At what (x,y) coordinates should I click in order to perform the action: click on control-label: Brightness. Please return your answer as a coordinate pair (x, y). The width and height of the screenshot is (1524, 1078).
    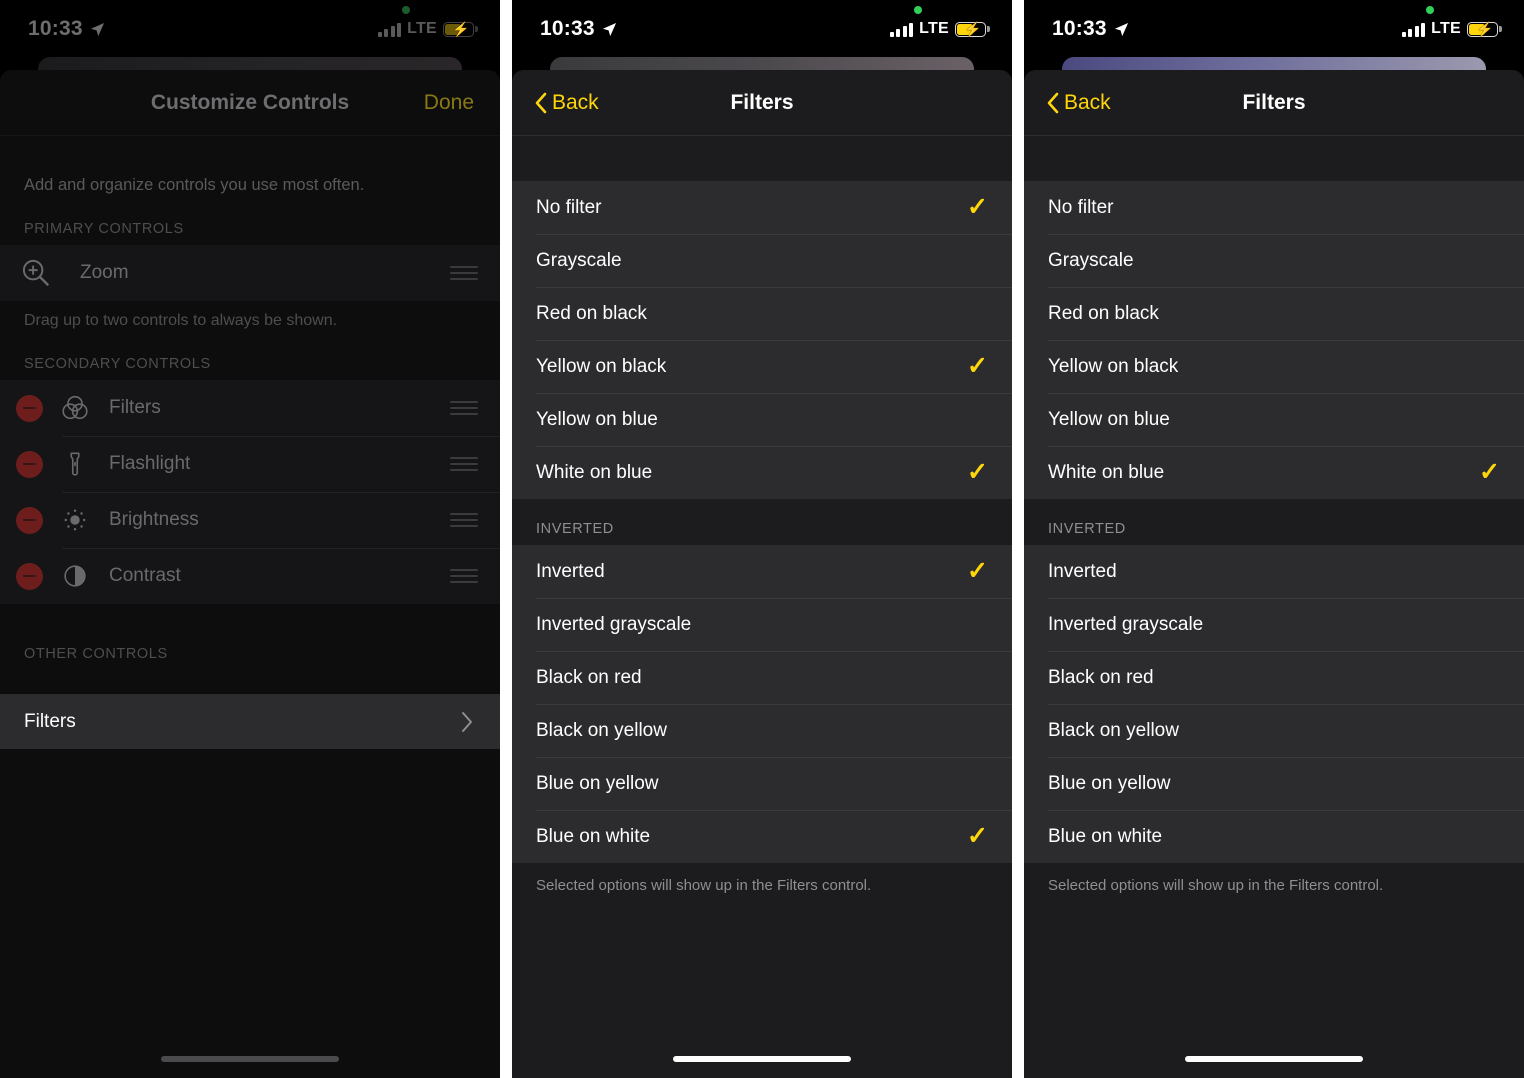
    Looking at the image, I should click on (154, 519).